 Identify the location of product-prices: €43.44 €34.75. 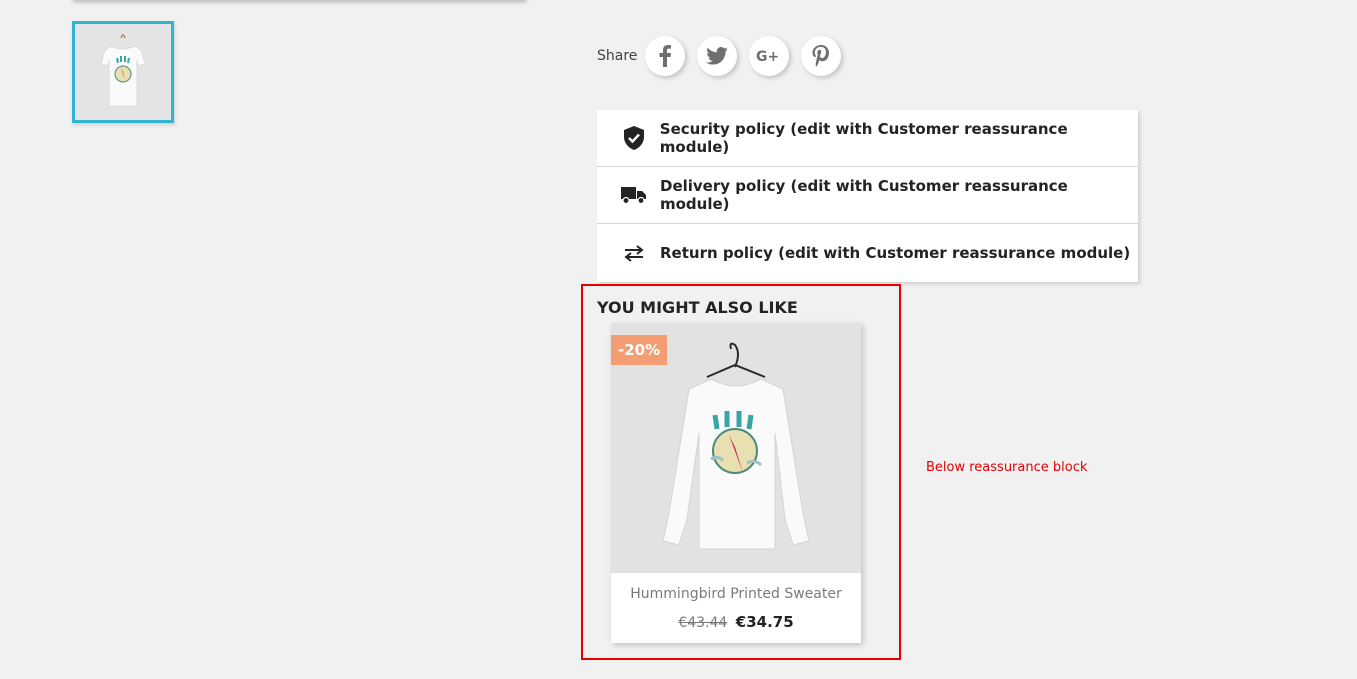
(736, 622).